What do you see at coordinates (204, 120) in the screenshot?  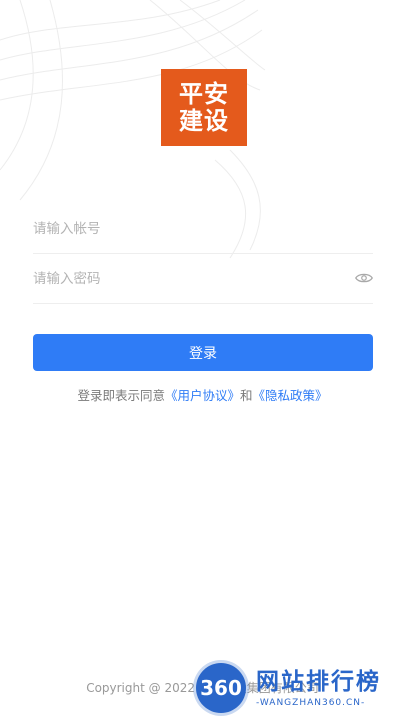 I see `logo-line-2: 建设` at bounding box center [204, 120].